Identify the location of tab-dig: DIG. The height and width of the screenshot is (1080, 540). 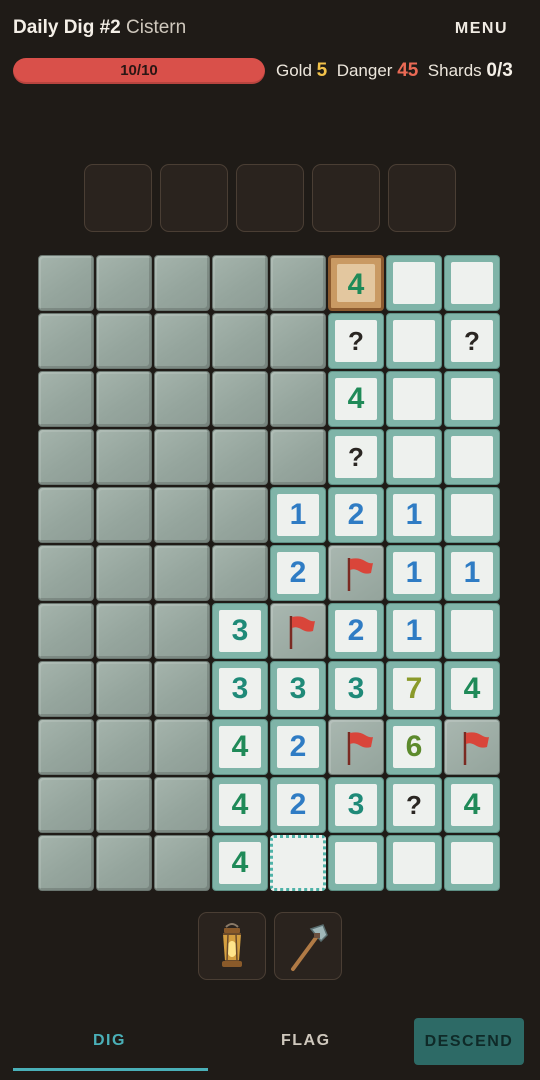
(109, 1041).